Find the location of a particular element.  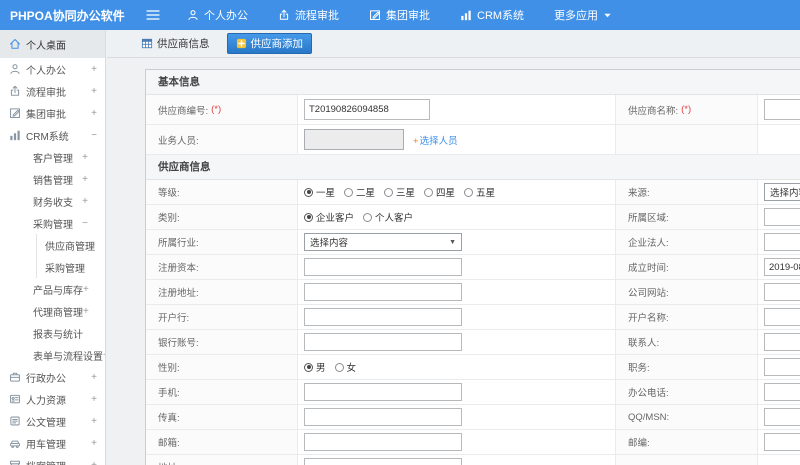

email-input is located at coordinates (383, 442).